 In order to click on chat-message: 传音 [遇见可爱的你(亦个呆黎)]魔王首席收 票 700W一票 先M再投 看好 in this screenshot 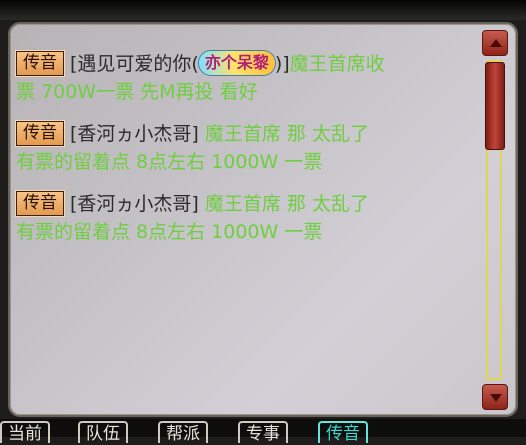, I will do `click(246, 78)`.